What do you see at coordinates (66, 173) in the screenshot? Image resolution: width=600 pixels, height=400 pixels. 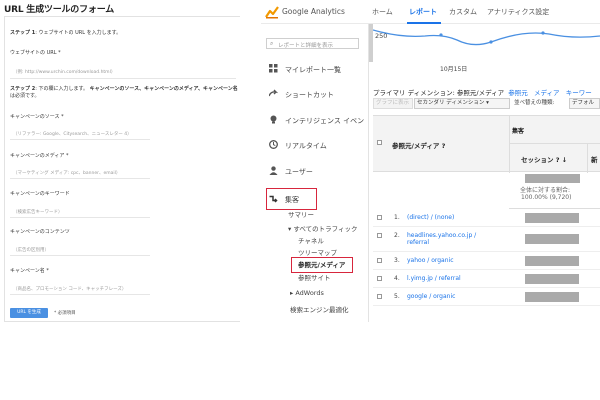 I see `campaign-medium-input: （マーケティング メディア: cpc、banner、email）` at bounding box center [66, 173].